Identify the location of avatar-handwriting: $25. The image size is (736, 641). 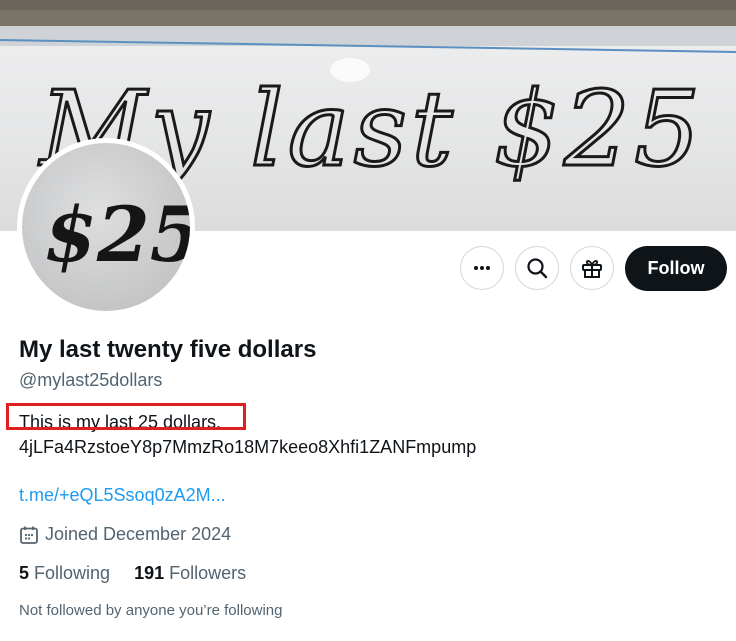
(117, 234).